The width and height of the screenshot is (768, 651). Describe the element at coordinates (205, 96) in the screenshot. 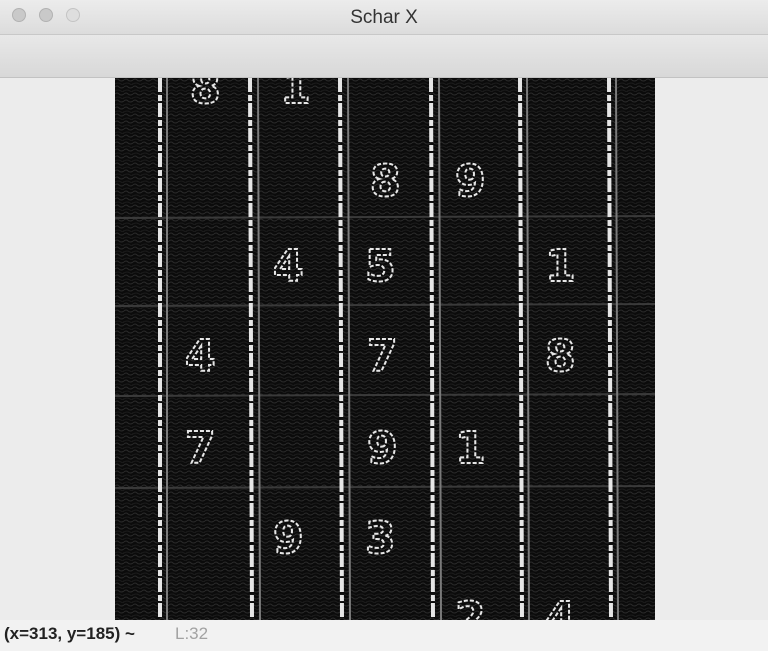

I see `digit-8-top: 8` at that location.